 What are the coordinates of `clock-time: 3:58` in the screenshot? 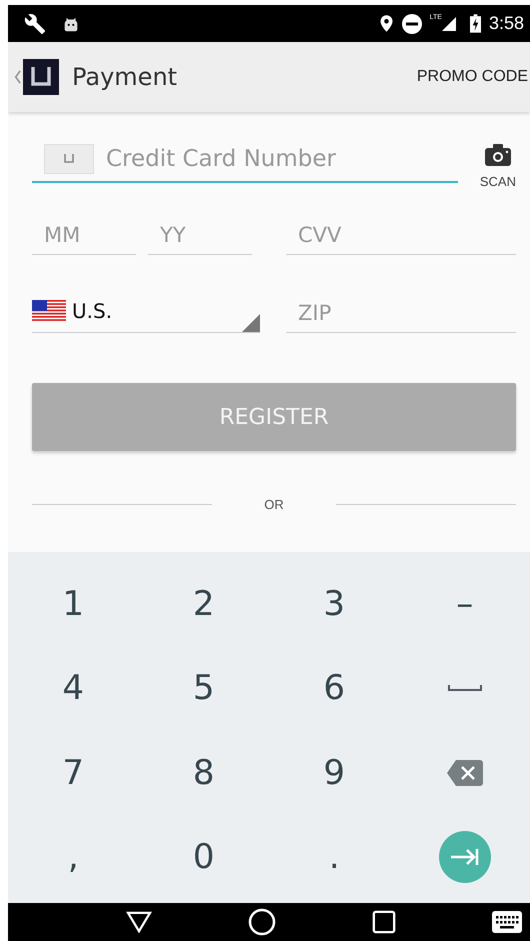 It's located at (506, 23).